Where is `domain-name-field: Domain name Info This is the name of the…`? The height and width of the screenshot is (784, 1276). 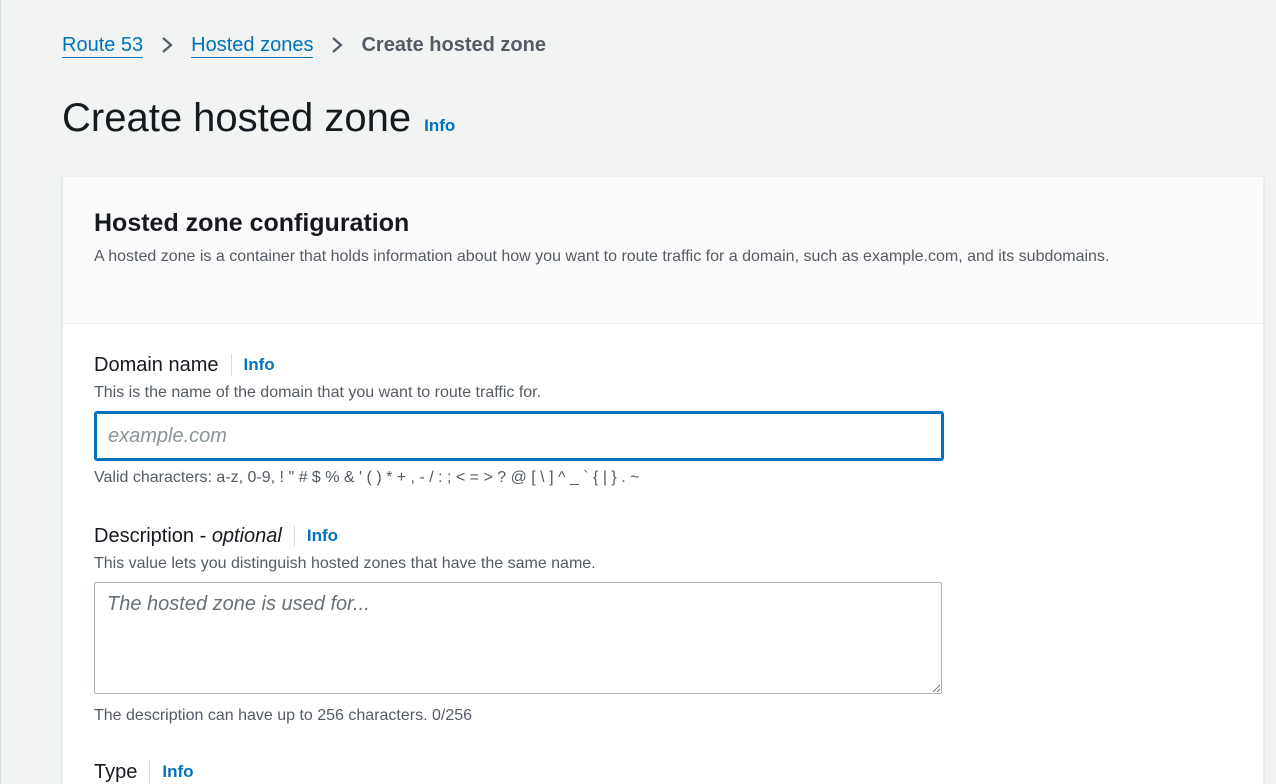 domain-name-field: Domain name Info This is the name of the… is located at coordinates (519, 420).